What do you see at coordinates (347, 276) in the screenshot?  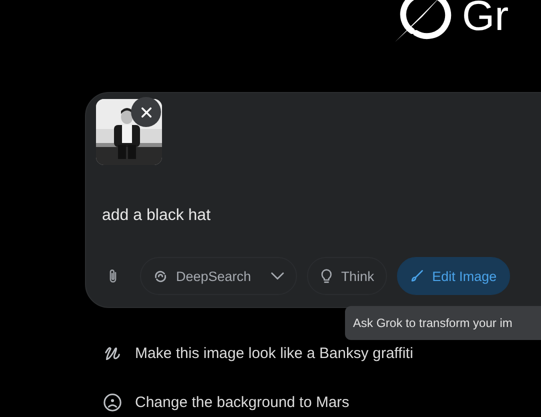 I see `mode-toggle: Think` at bounding box center [347, 276].